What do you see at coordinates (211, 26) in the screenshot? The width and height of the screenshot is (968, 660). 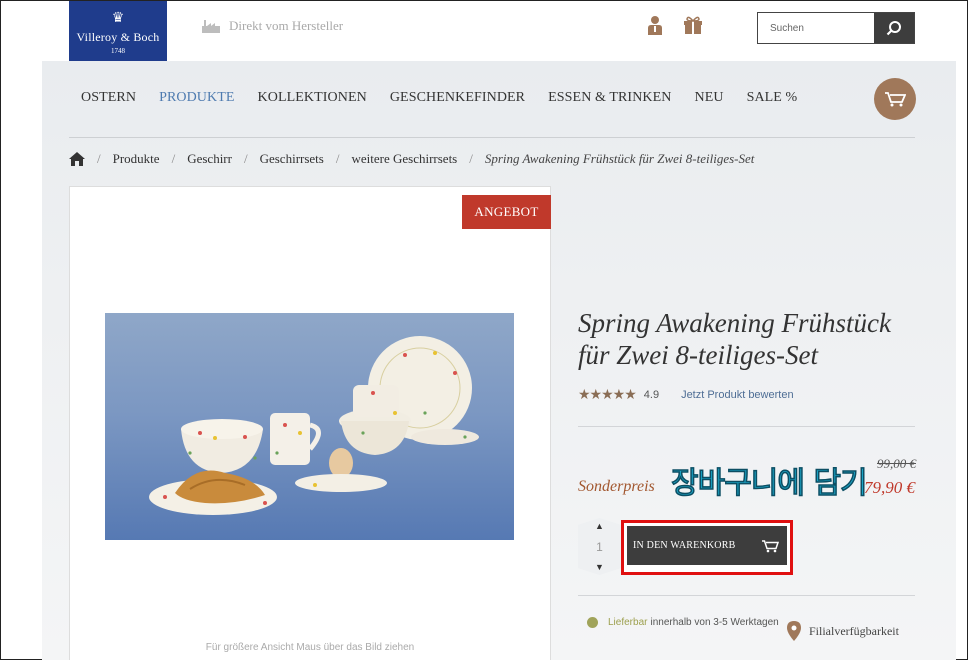 I see `factory-icon` at bounding box center [211, 26].